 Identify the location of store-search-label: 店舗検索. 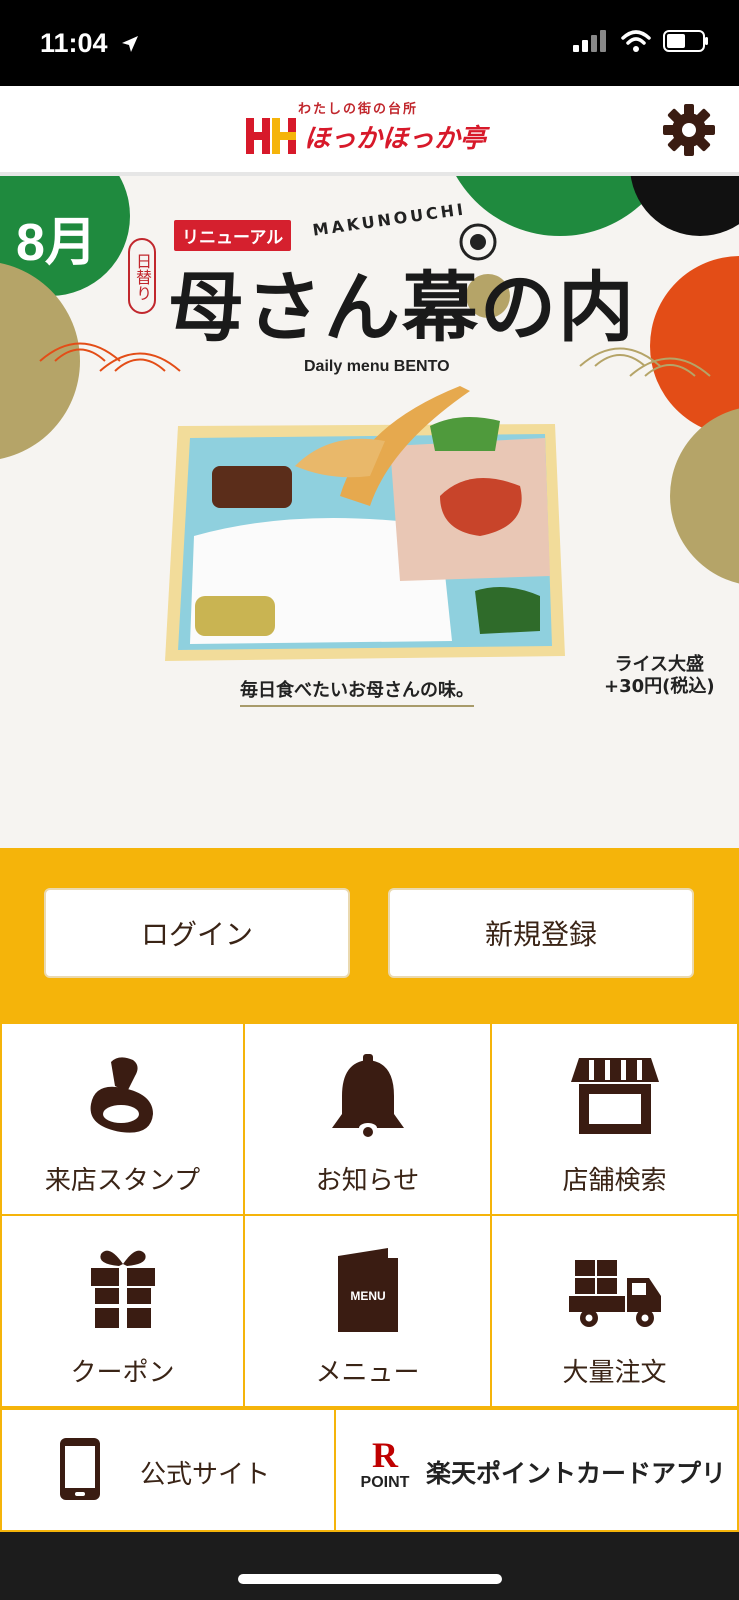
(614, 1181).